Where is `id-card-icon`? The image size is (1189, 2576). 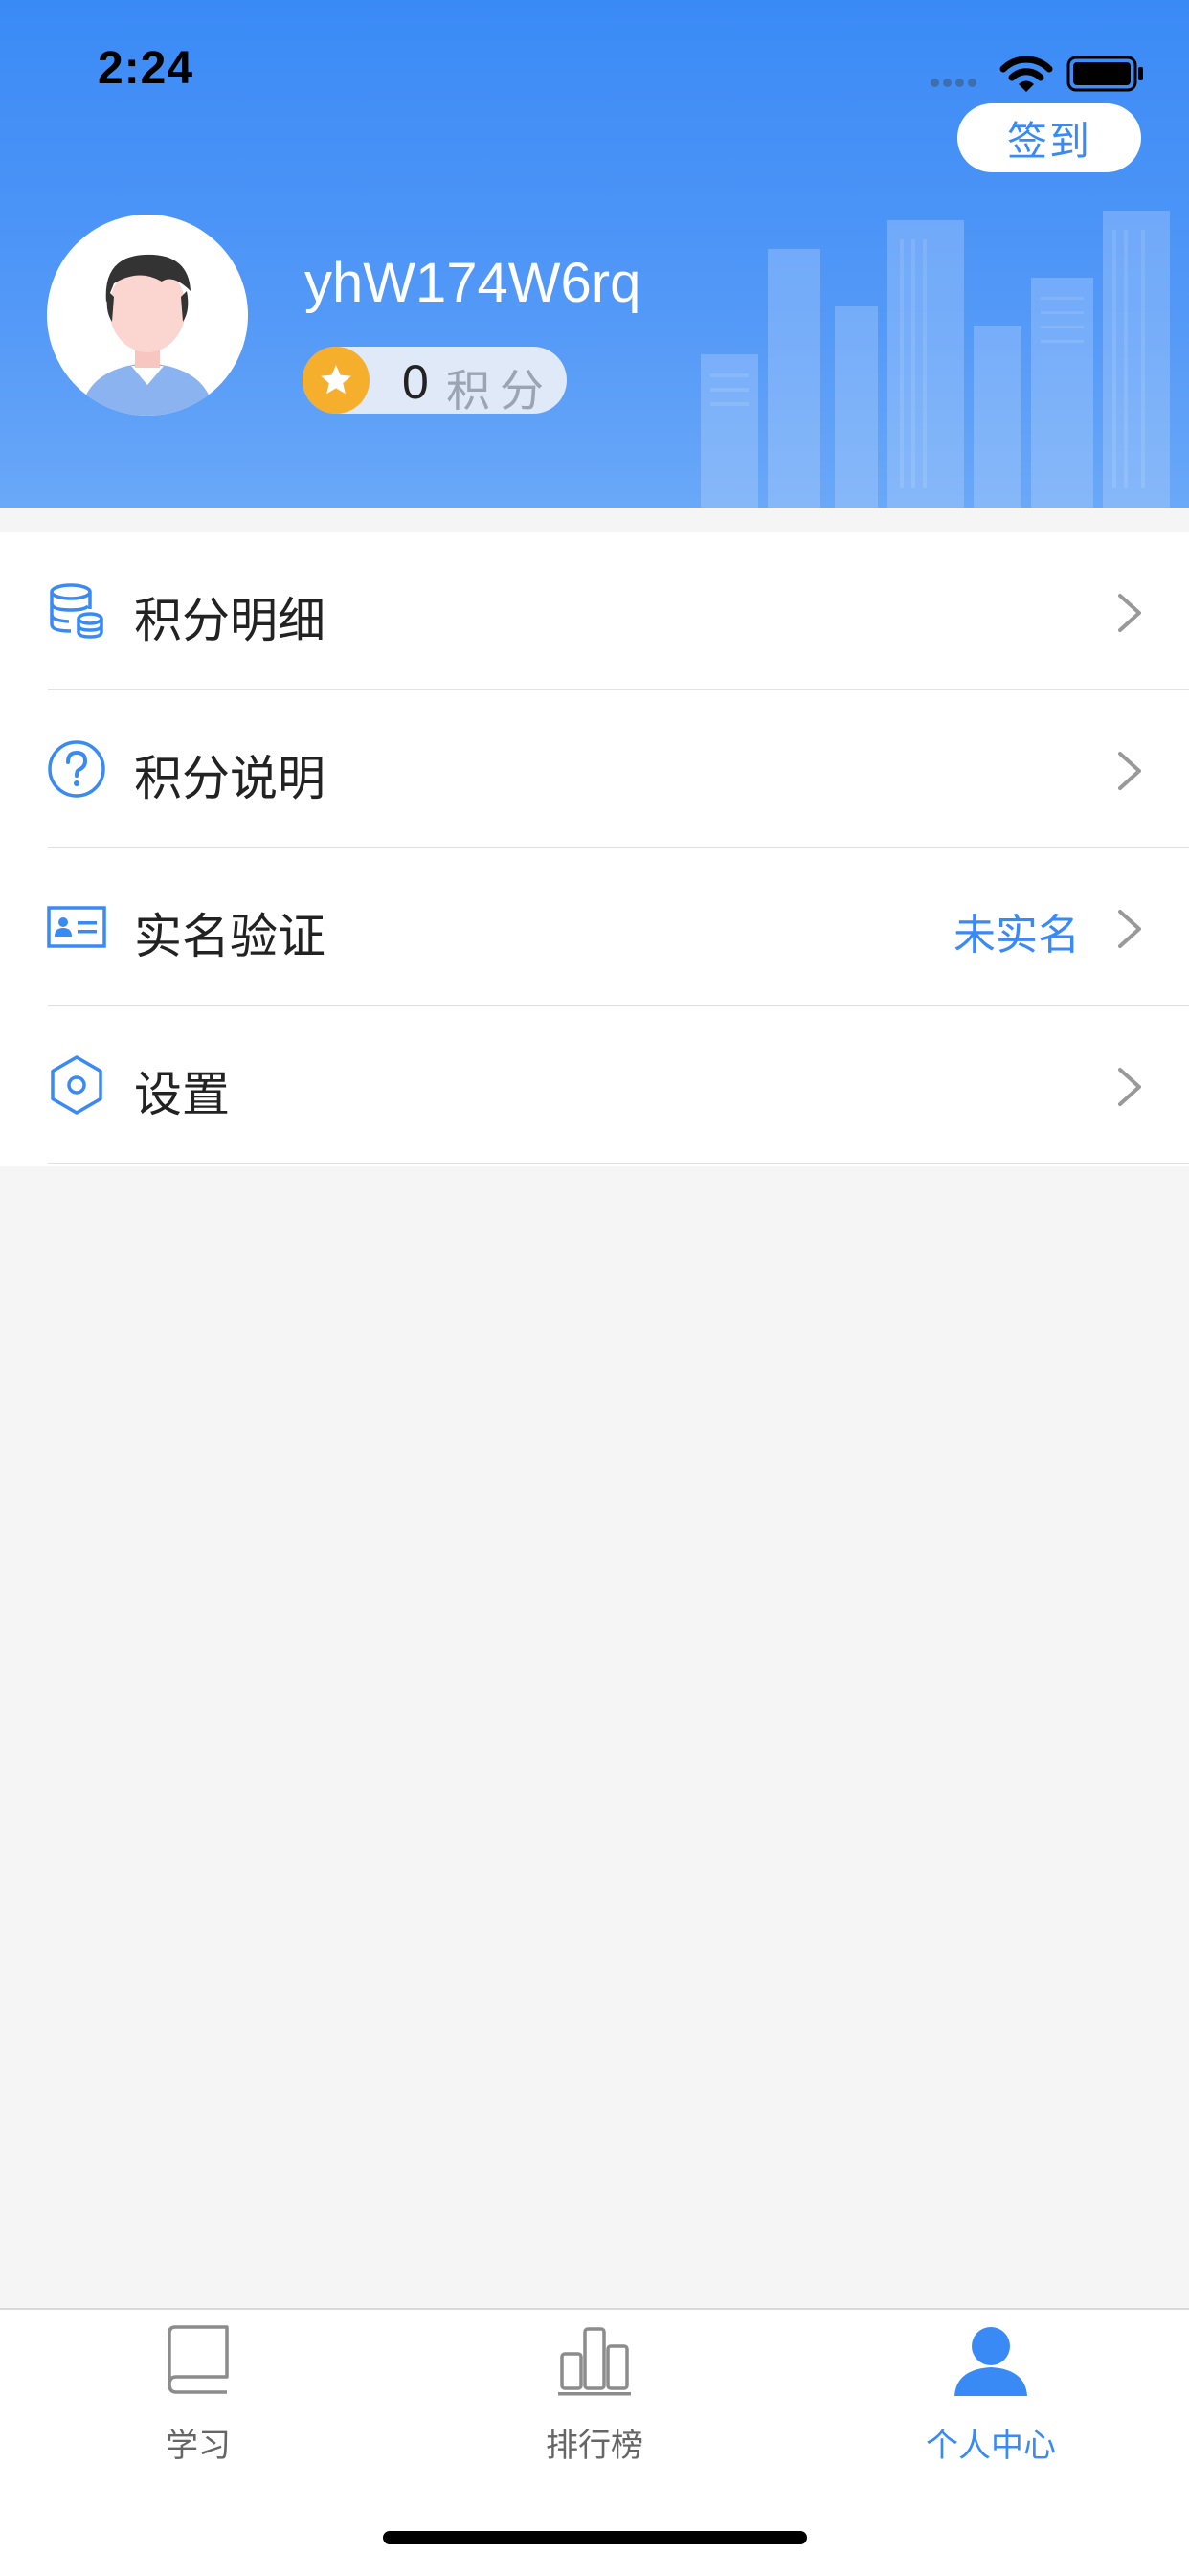 id-card-icon is located at coordinates (76, 927).